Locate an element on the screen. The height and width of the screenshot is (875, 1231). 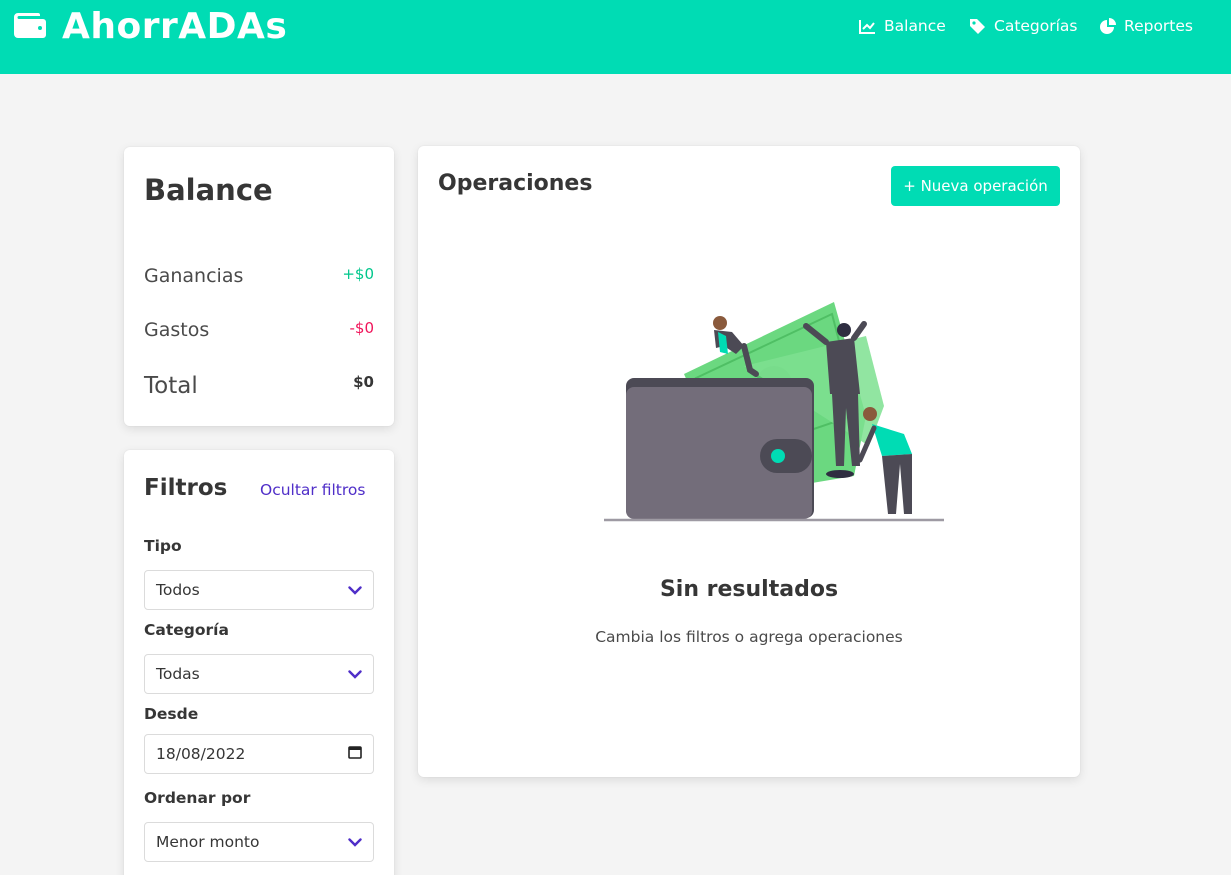
hide-filters-link: Ocultar filtros is located at coordinates (312, 490).